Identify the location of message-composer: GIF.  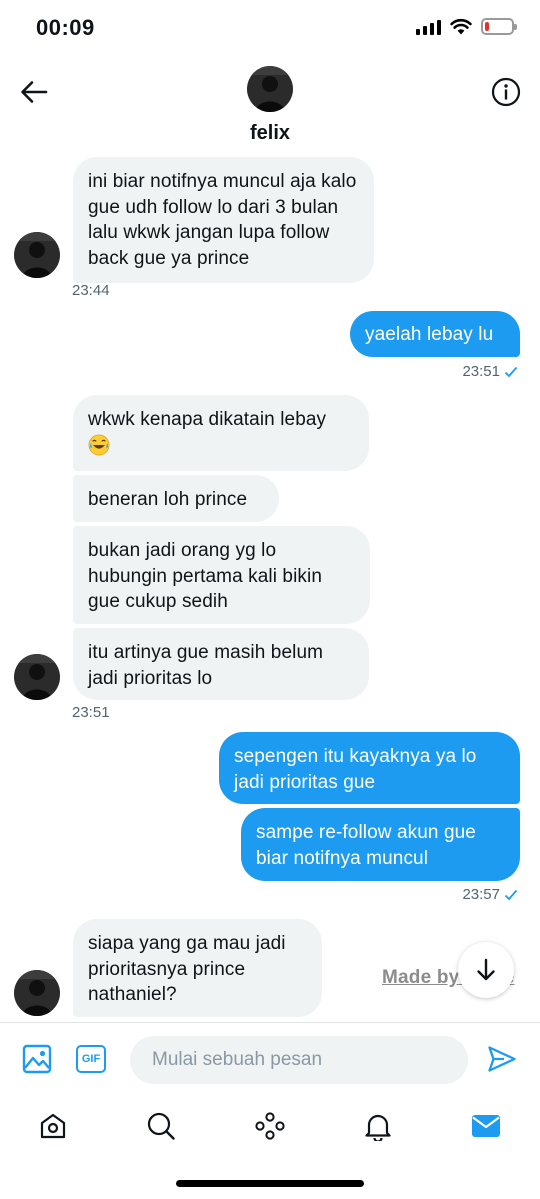
(270, 1059).